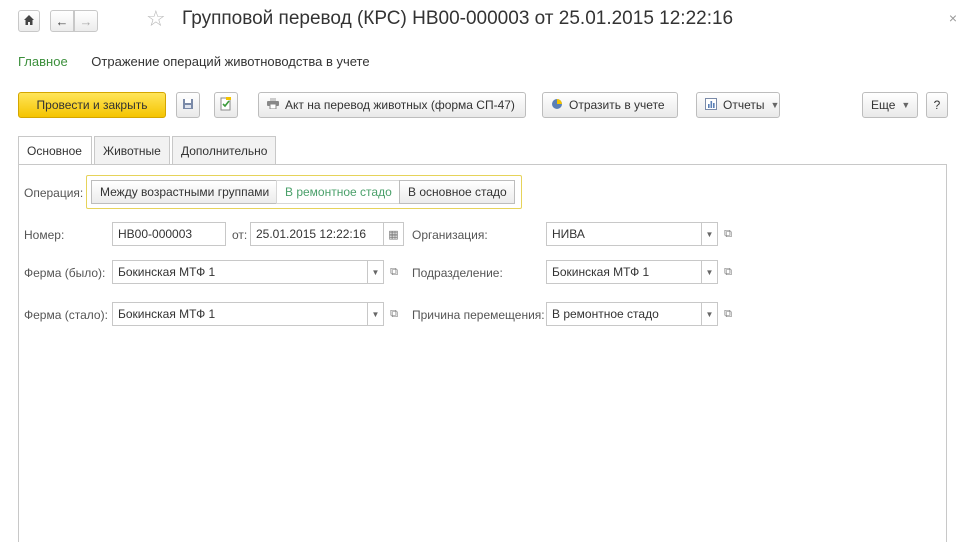 The image size is (967, 542). I want to click on forward-button: →, so click(86, 21).